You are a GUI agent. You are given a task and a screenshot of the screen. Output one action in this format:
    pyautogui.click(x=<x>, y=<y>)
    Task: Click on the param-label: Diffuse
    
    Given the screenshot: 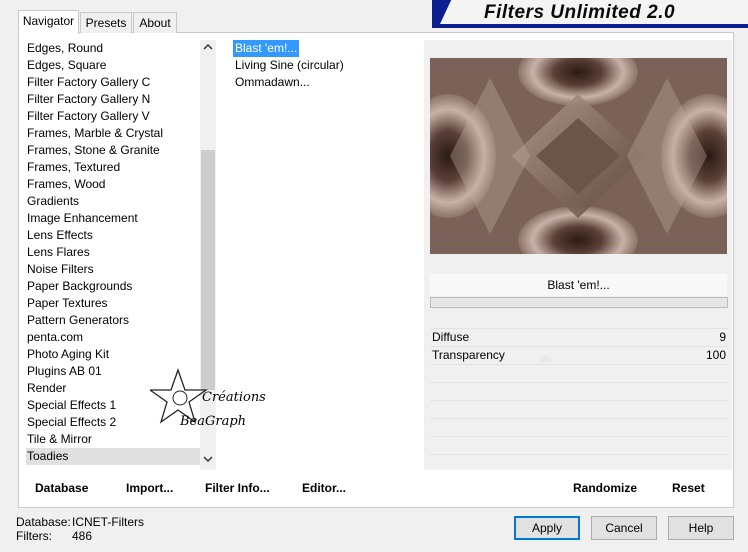 What is the action you would take?
    pyautogui.click(x=451, y=337)
    